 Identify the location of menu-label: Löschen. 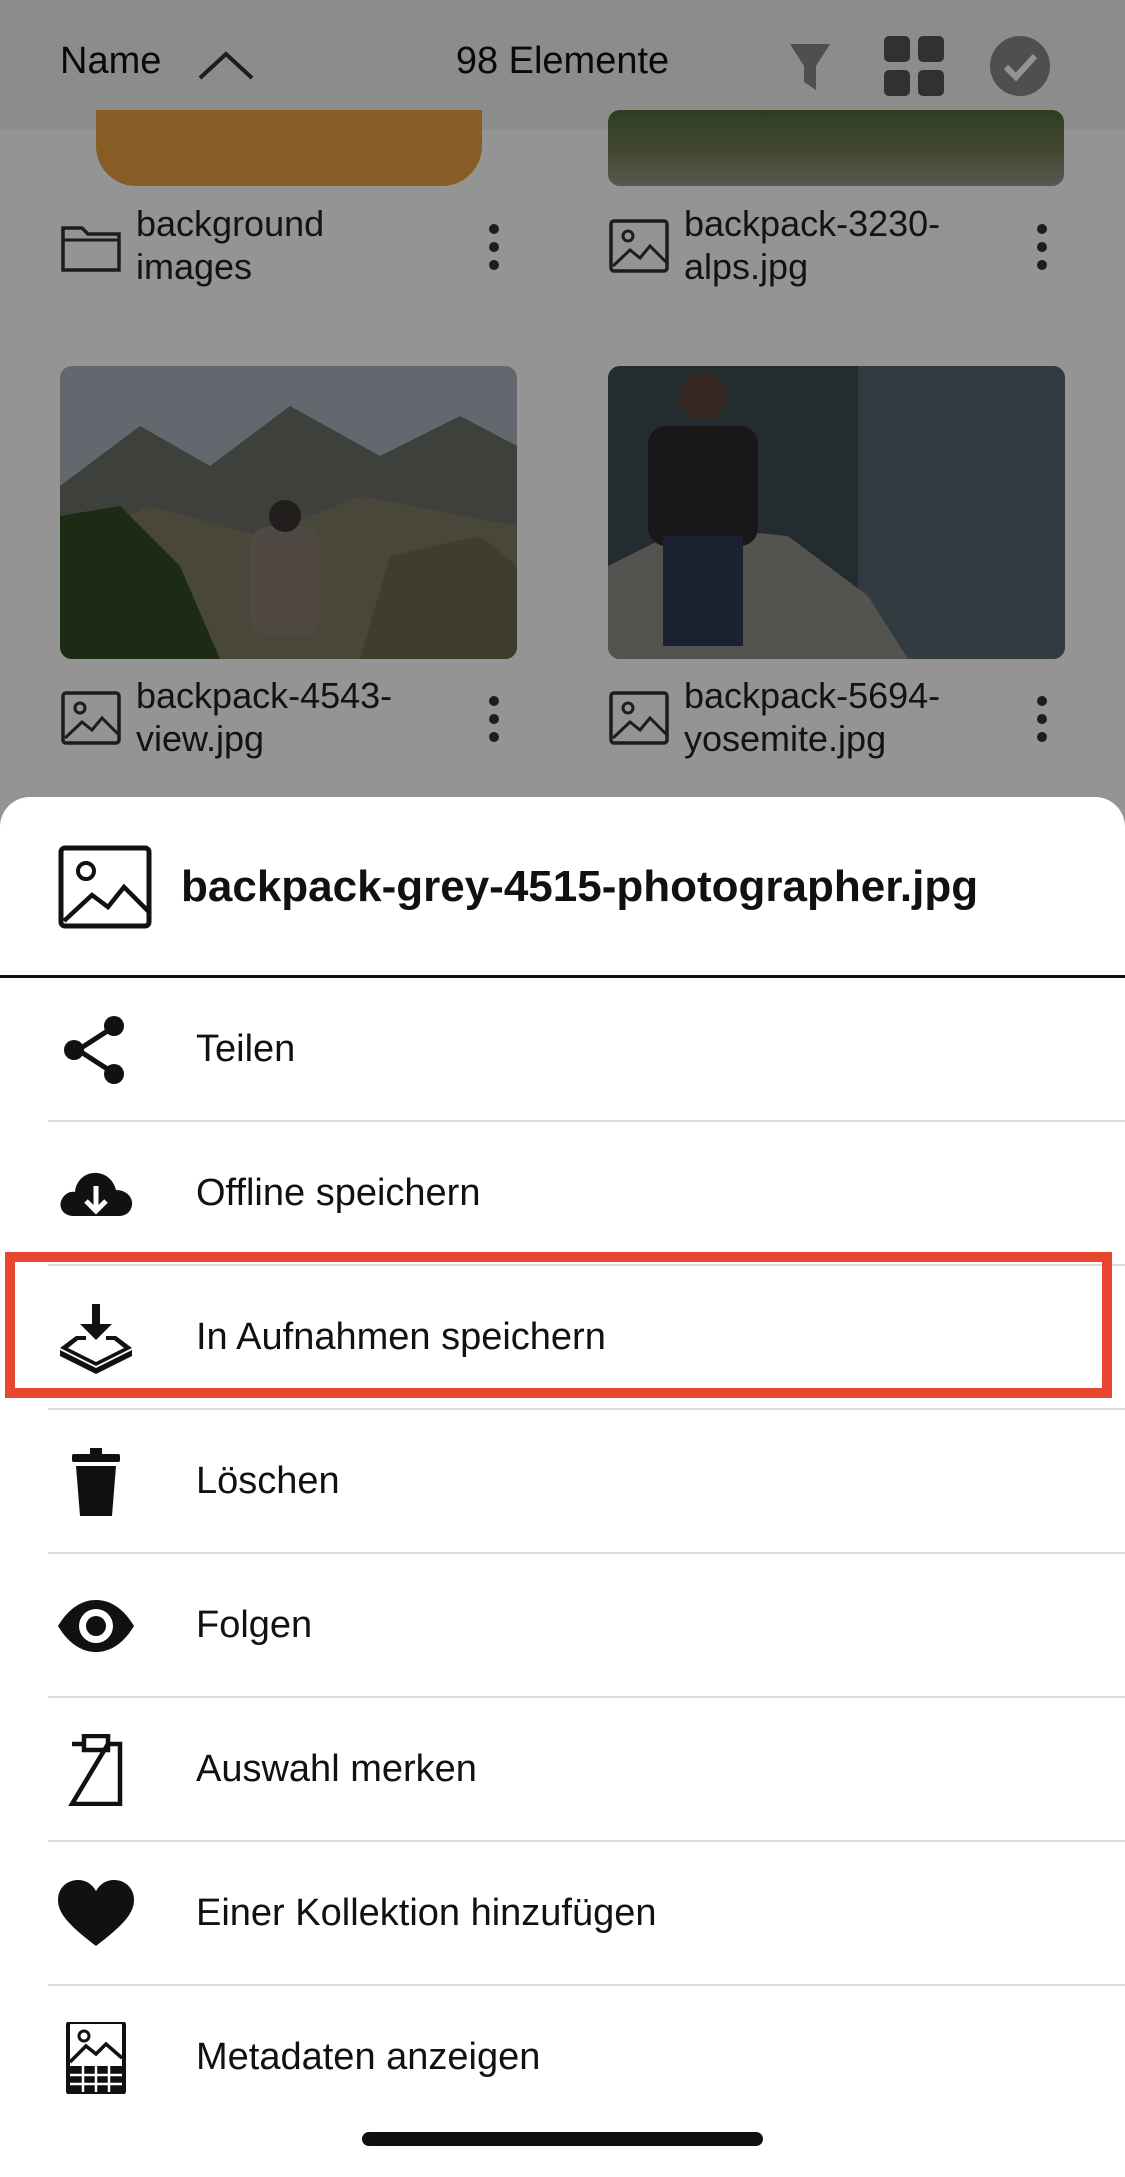
(268, 1481).